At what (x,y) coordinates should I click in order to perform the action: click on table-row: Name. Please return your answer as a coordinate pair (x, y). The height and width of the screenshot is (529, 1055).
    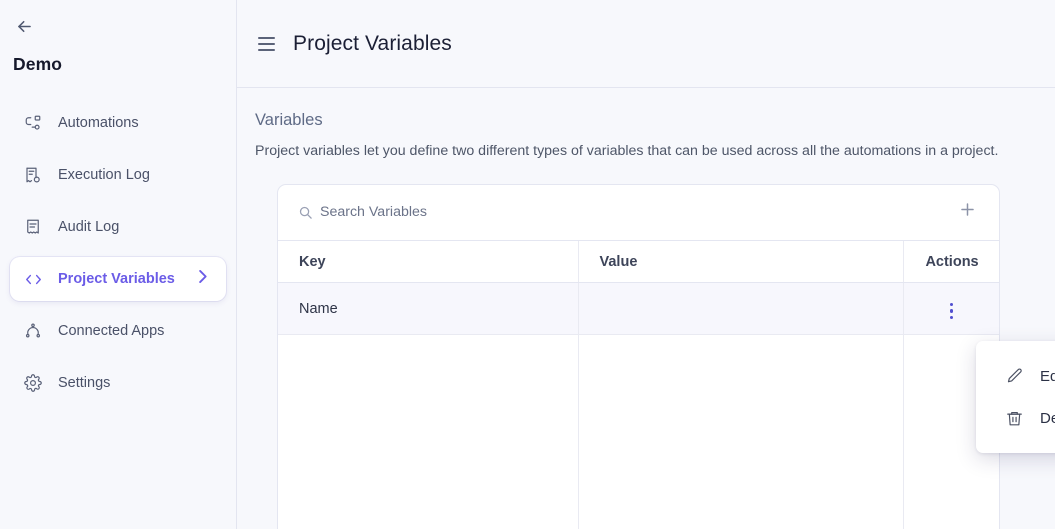
    Looking at the image, I should click on (638, 309).